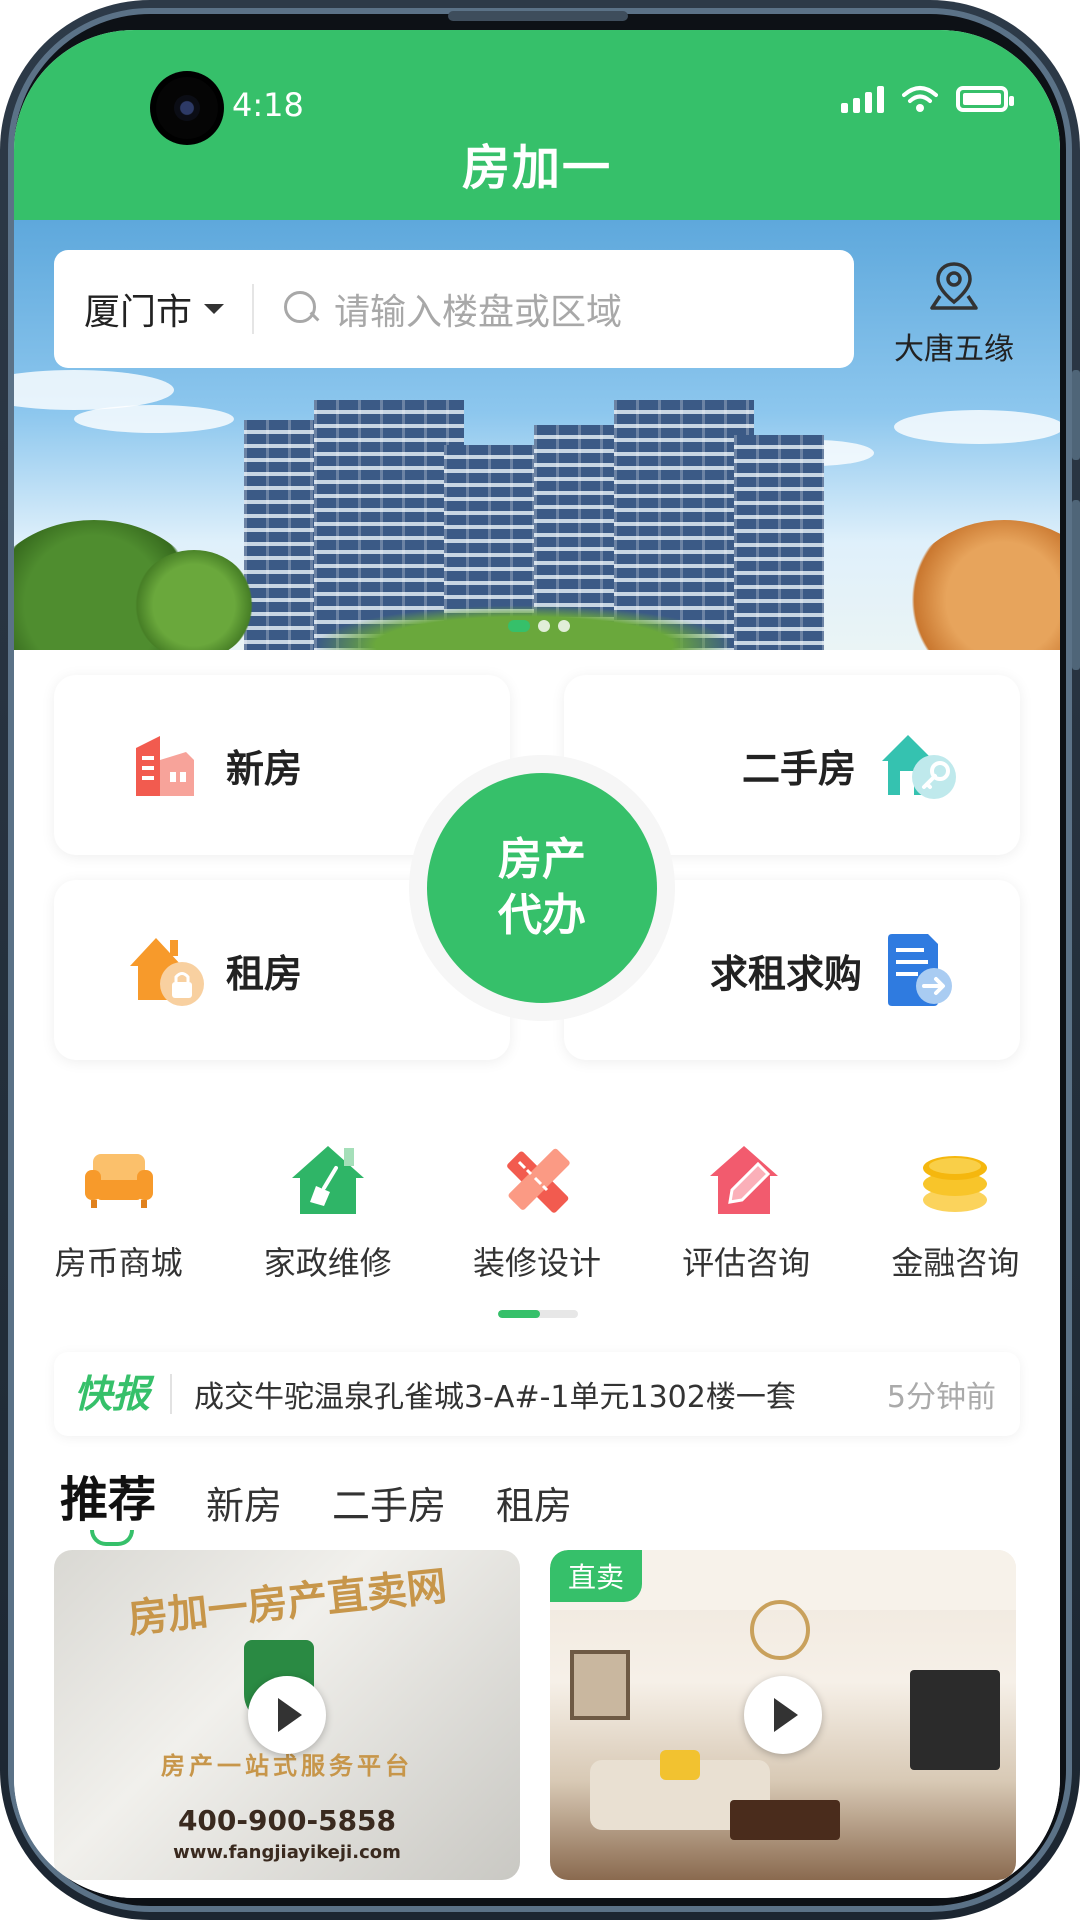 This screenshot has height=1920, width=1080. Describe the element at coordinates (538, 1314) in the screenshot. I see `services-page-indicator` at that location.